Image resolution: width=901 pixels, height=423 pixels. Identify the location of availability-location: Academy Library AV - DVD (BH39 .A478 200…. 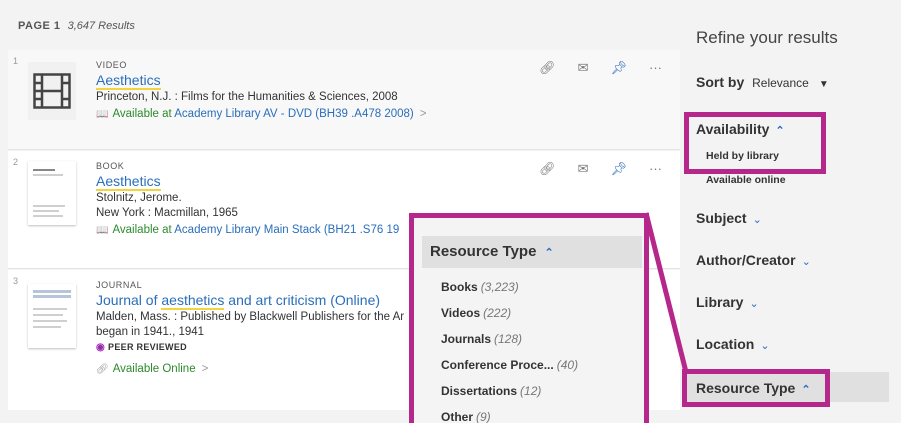
(294, 114).